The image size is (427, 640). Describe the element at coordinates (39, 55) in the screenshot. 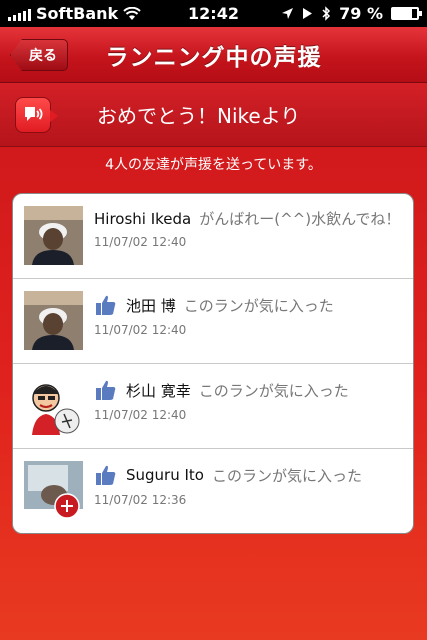

I see `back-button: 戻る` at that location.